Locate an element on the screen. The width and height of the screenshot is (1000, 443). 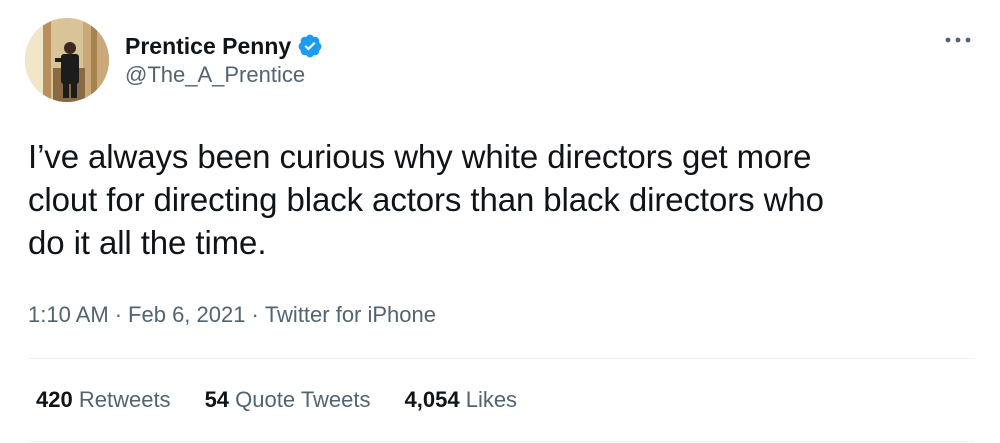
more-options-button is located at coordinates (958, 40).